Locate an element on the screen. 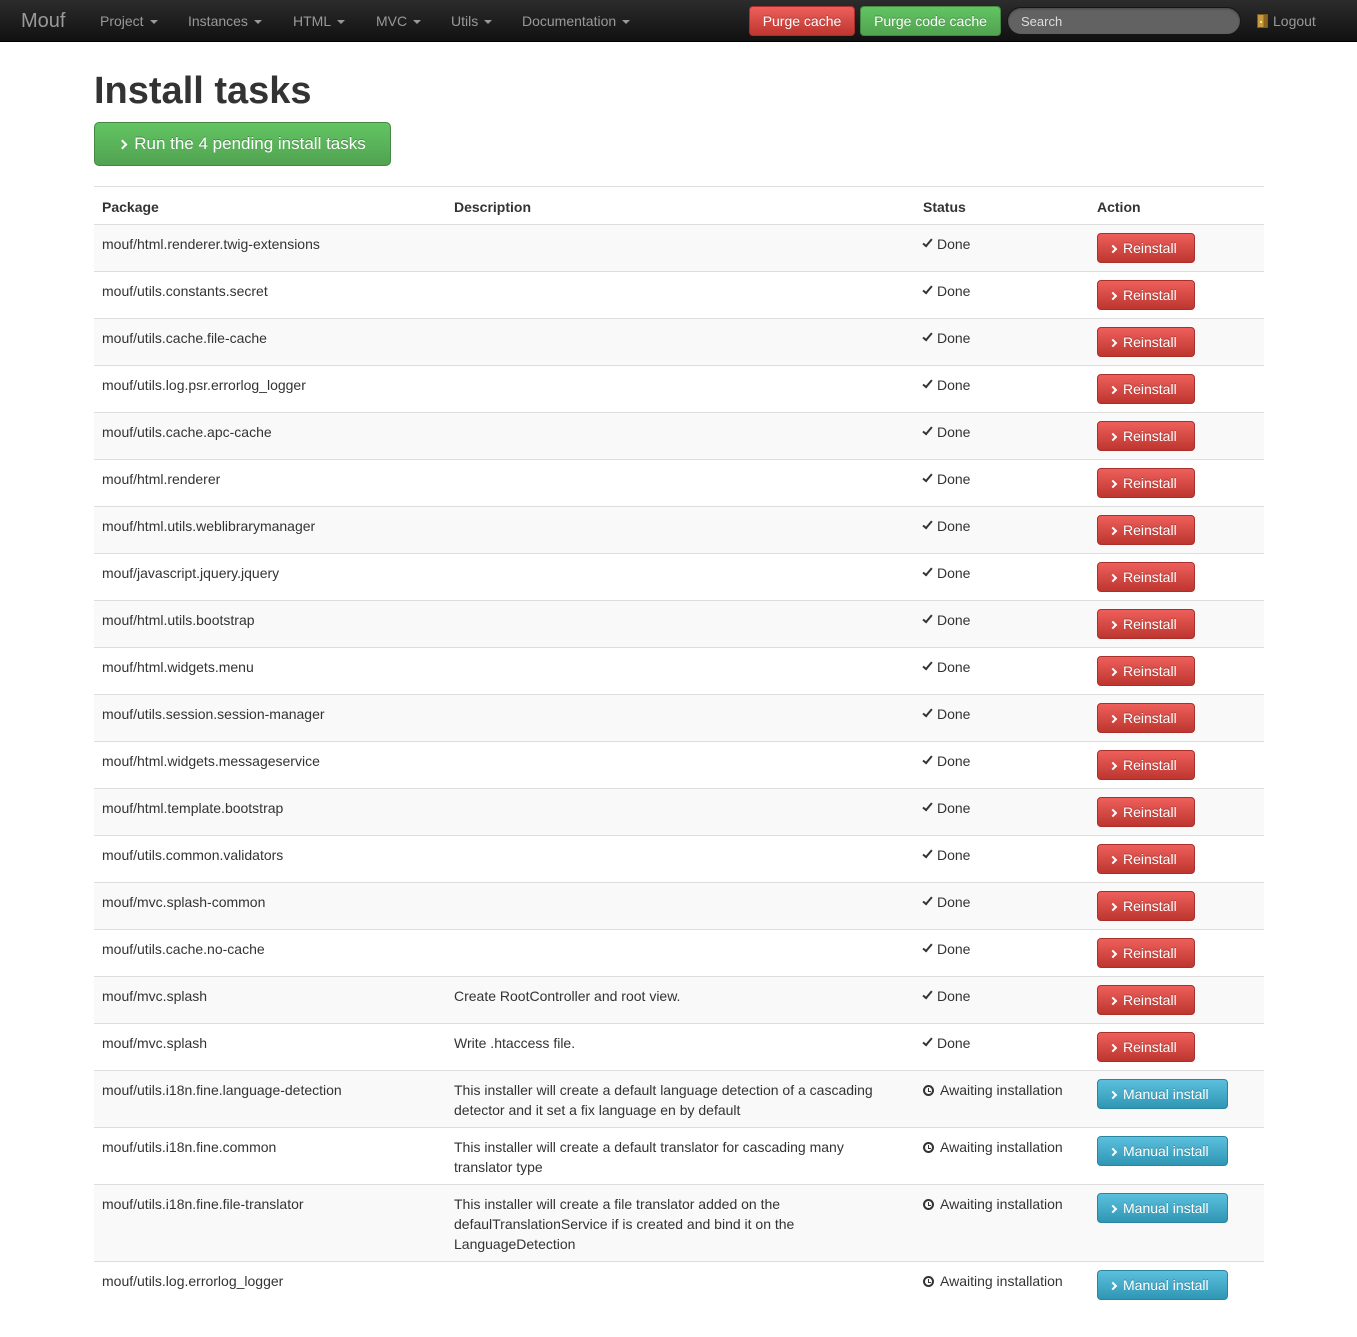 The width and height of the screenshot is (1357, 1337). header-package: Package is located at coordinates (130, 207).